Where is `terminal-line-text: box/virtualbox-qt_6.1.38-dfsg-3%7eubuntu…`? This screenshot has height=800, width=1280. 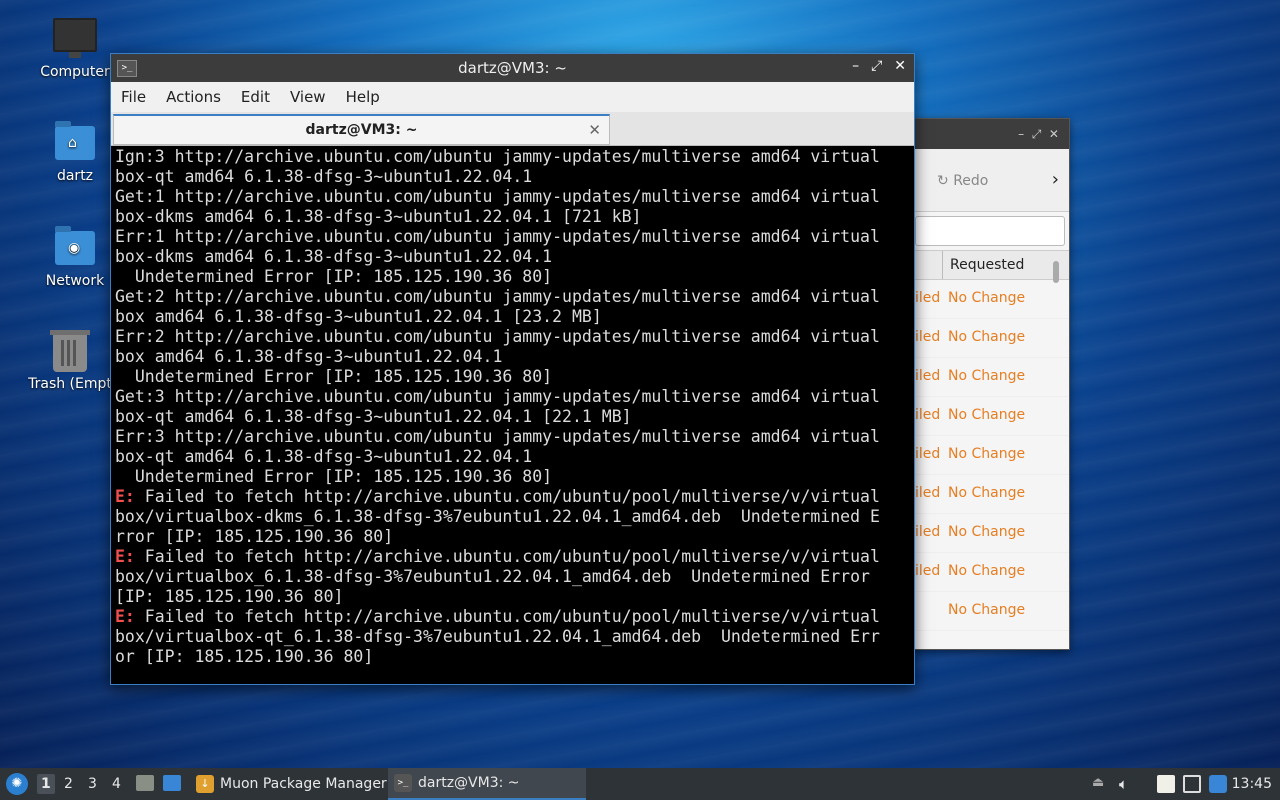 terminal-line-text: box/virtualbox-qt_6.1.38-dfsg-3%7eubuntu… is located at coordinates (497, 636).